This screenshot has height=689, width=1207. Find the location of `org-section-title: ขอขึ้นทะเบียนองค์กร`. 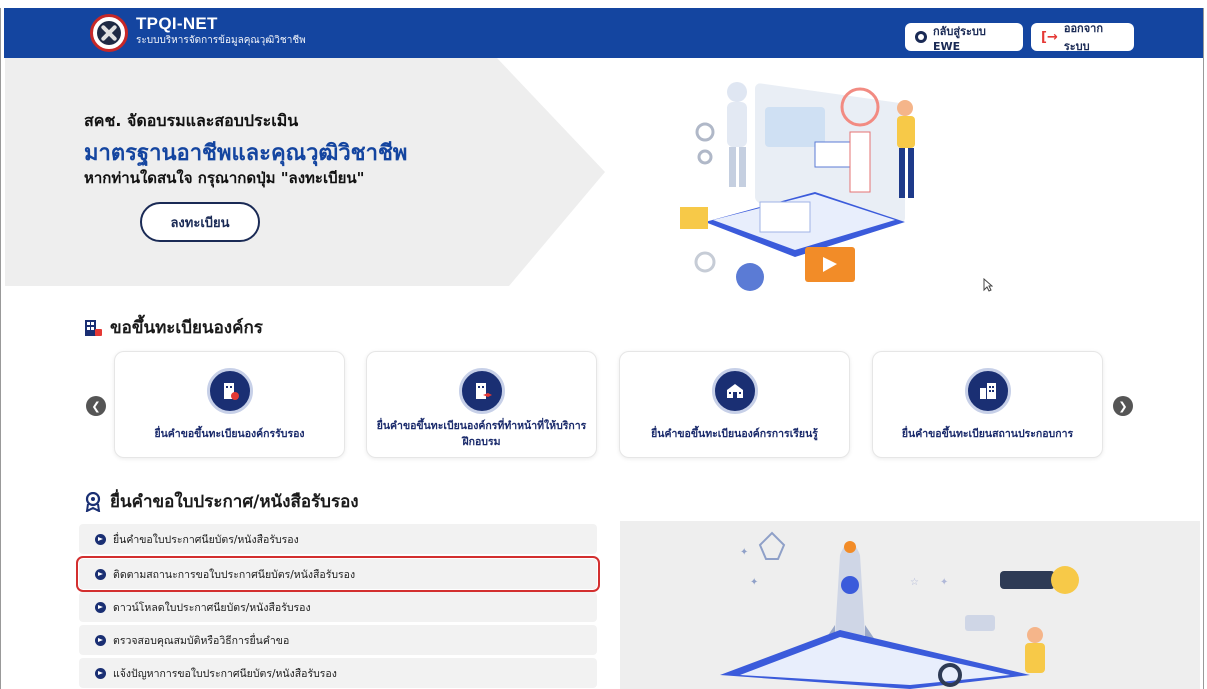

org-section-title: ขอขึ้นทะเบียนองค์กร is located at coordinates (173, 327).